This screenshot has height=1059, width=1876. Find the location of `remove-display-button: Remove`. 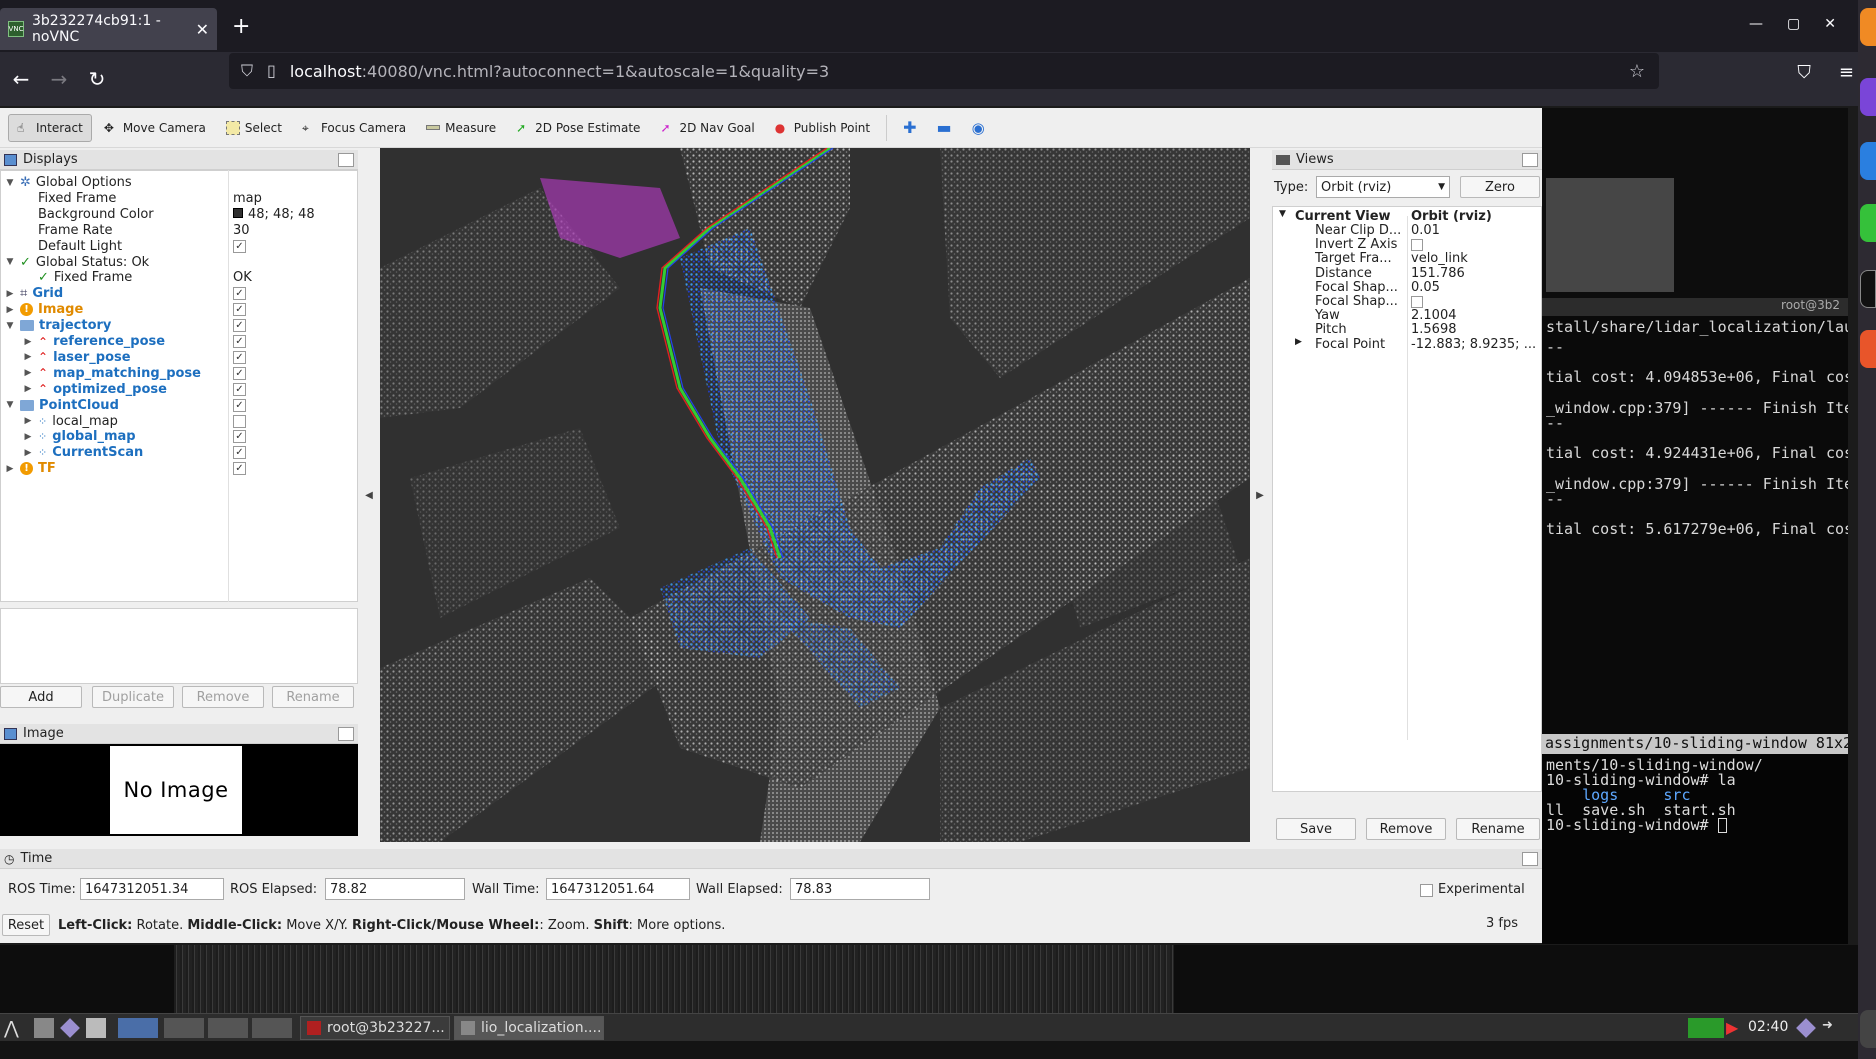

remove-display-button: Remove is located at coordinates (223, 697).